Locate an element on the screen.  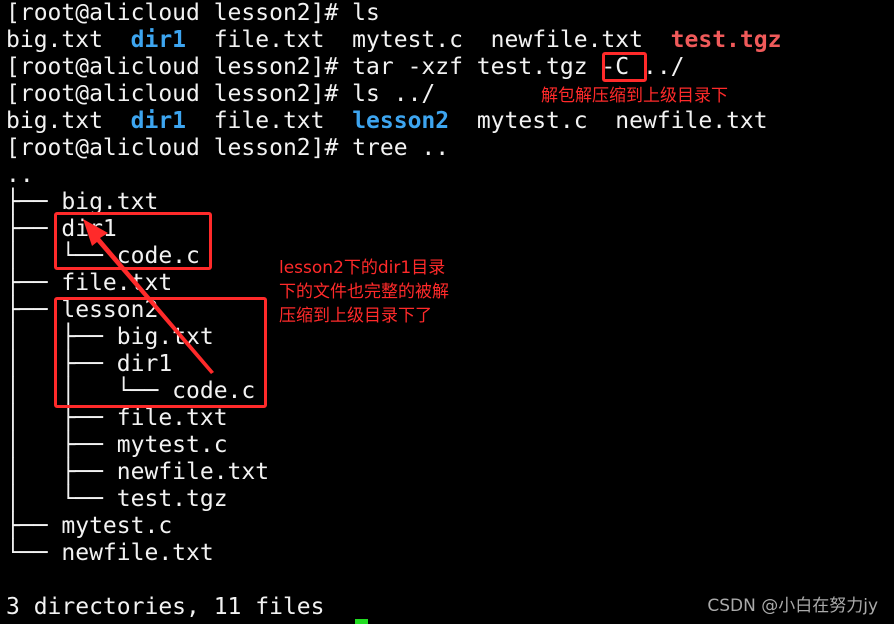
terminal-cursor is located at coordinates (361, 621).